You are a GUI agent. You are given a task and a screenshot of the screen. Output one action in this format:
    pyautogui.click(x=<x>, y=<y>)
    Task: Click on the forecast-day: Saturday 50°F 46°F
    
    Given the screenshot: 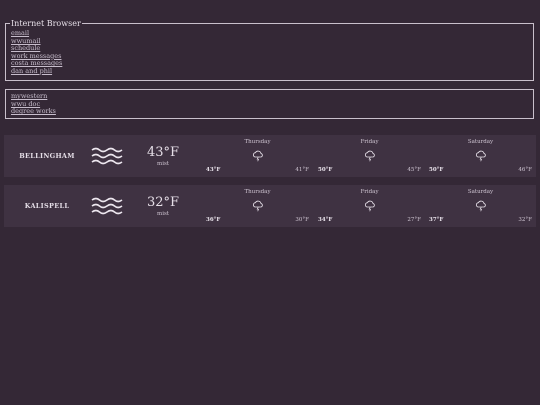 What is the action you would take?
    pyautogui.click(x=480, y=156)
    